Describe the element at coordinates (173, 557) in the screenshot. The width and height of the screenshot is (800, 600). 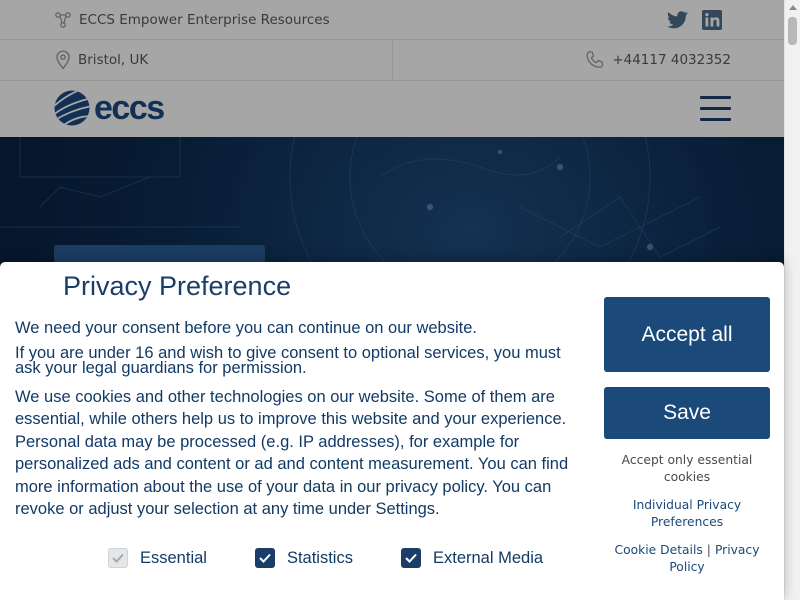
I see `checkbox-essential-label: Essential` at that location.